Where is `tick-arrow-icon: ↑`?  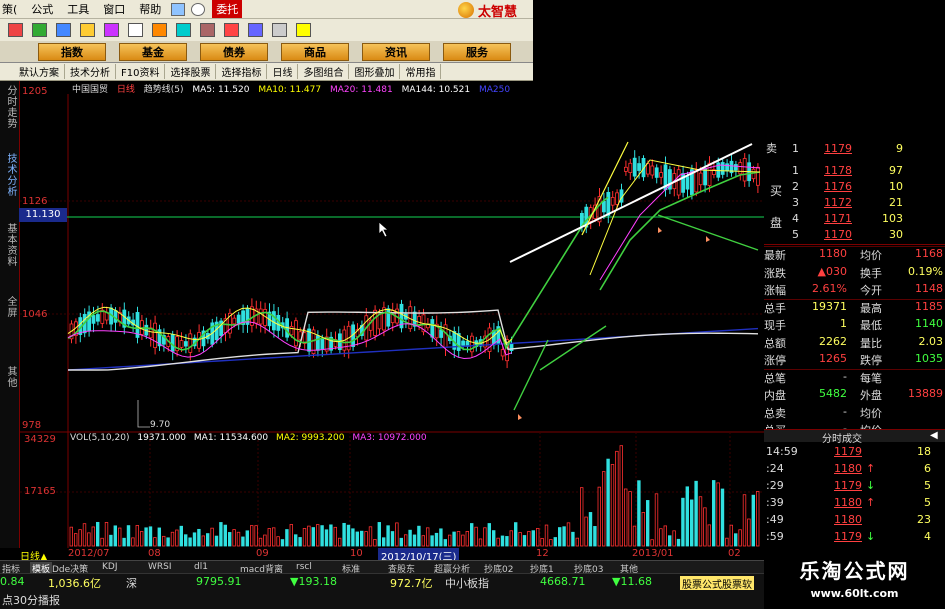 tick-arrow-icon: ↑ is located at coordinates (871, 468).